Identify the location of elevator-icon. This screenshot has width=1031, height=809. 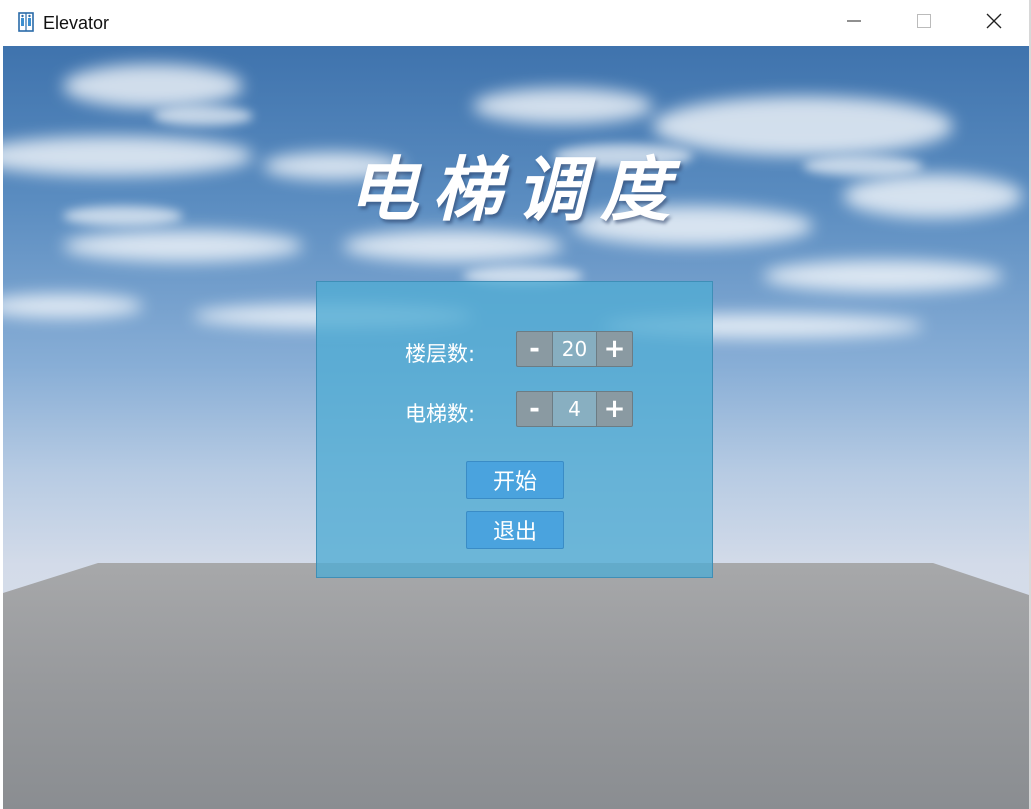
(26, 22).